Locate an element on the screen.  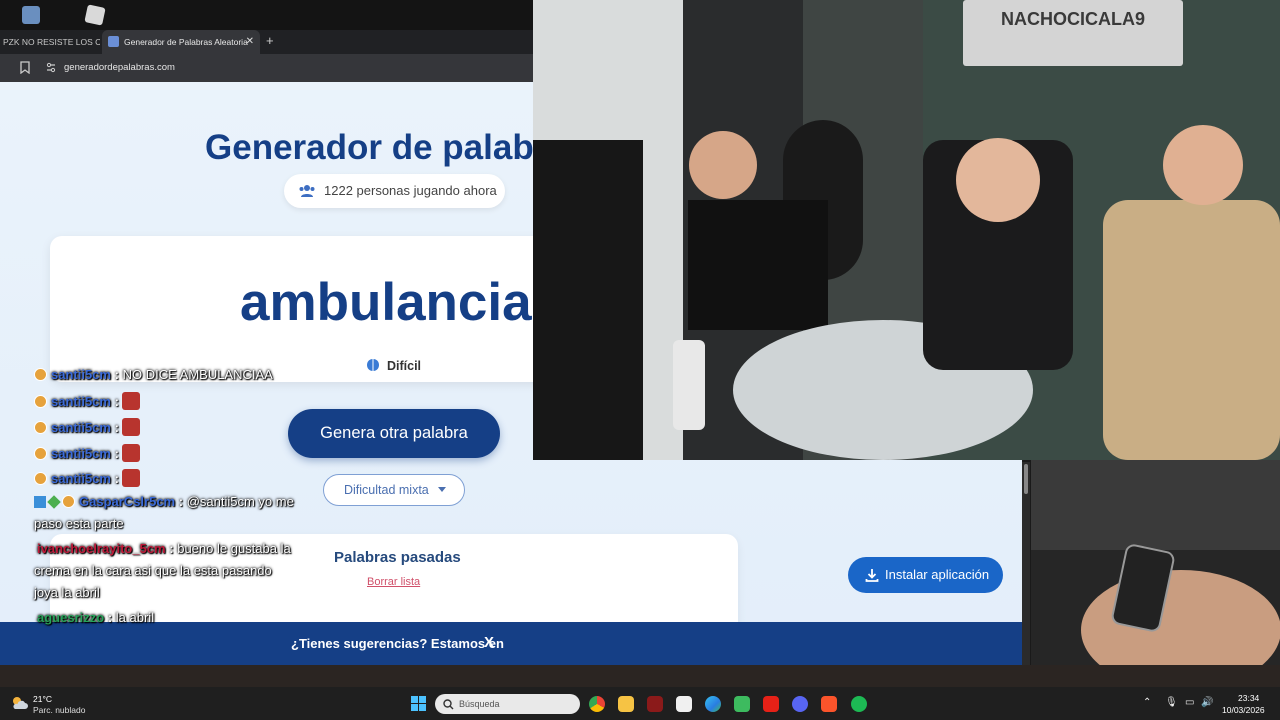
chevron-up-icon: ⌃ is located at coordinates (1147, 702).